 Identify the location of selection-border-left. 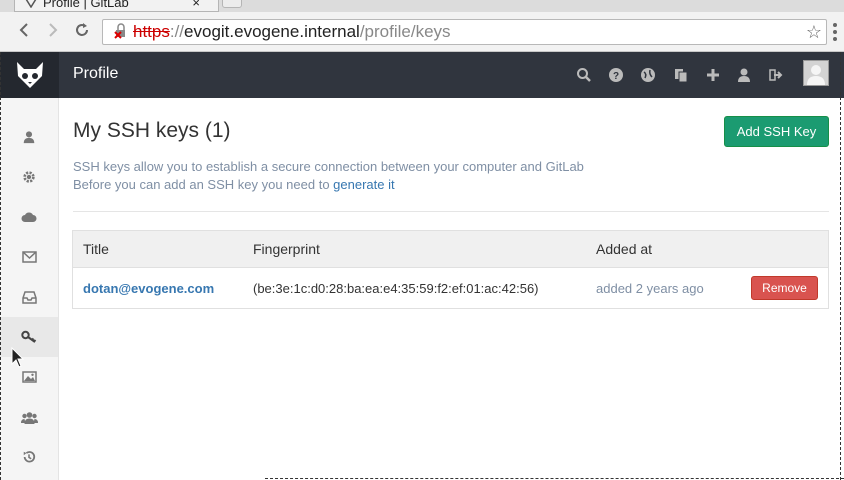
(0, 266).